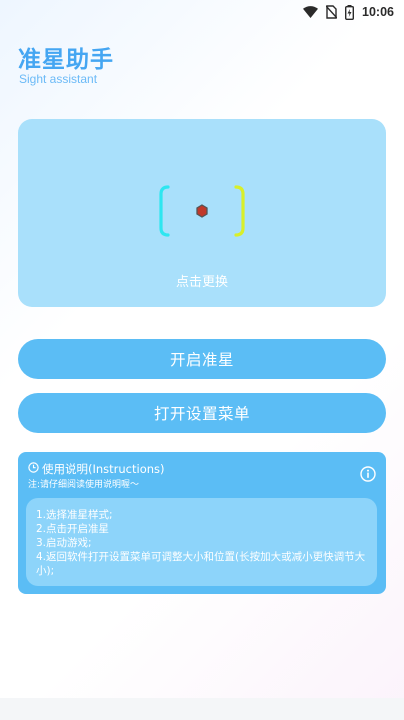 Image resolution: width=404 pixels, height=720 pixels. I want to click on instructions-title: 使用说明(Instructions), so click(103, 469).